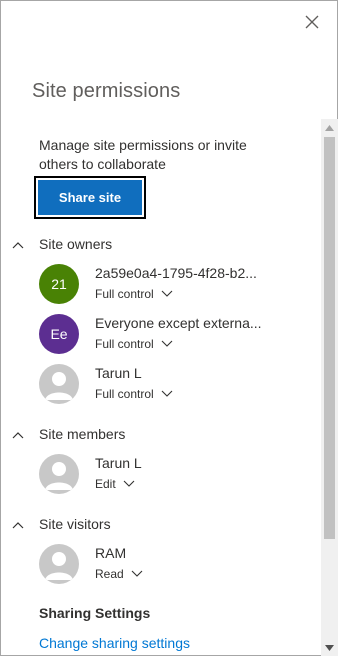  I want to click on group-header-site-members: Site members, so click(101, 435).